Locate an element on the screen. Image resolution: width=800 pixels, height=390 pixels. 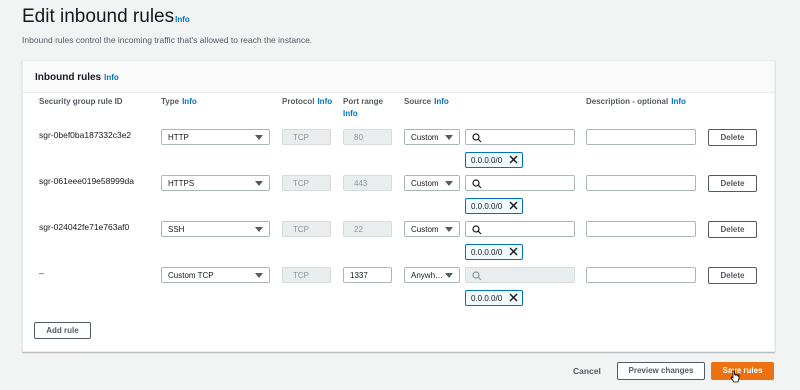
col-header-type: Type Info is located at coordinates (179, 101).